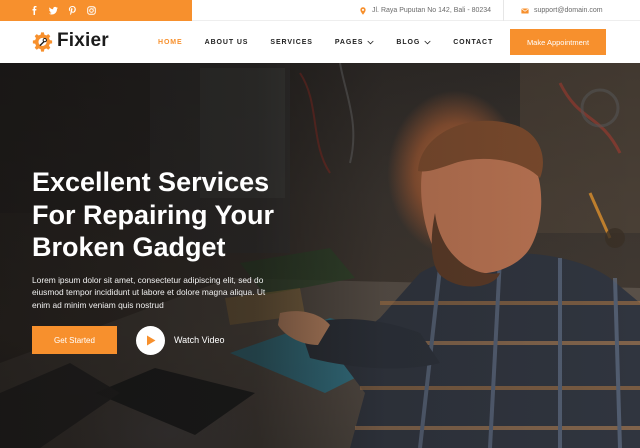 This screenshot has width=640, height=448. What do you see at coordinates (408, 42) in the screenshot?
I see `nav-blog-label: BLOG` at bounding box center [408, 42].